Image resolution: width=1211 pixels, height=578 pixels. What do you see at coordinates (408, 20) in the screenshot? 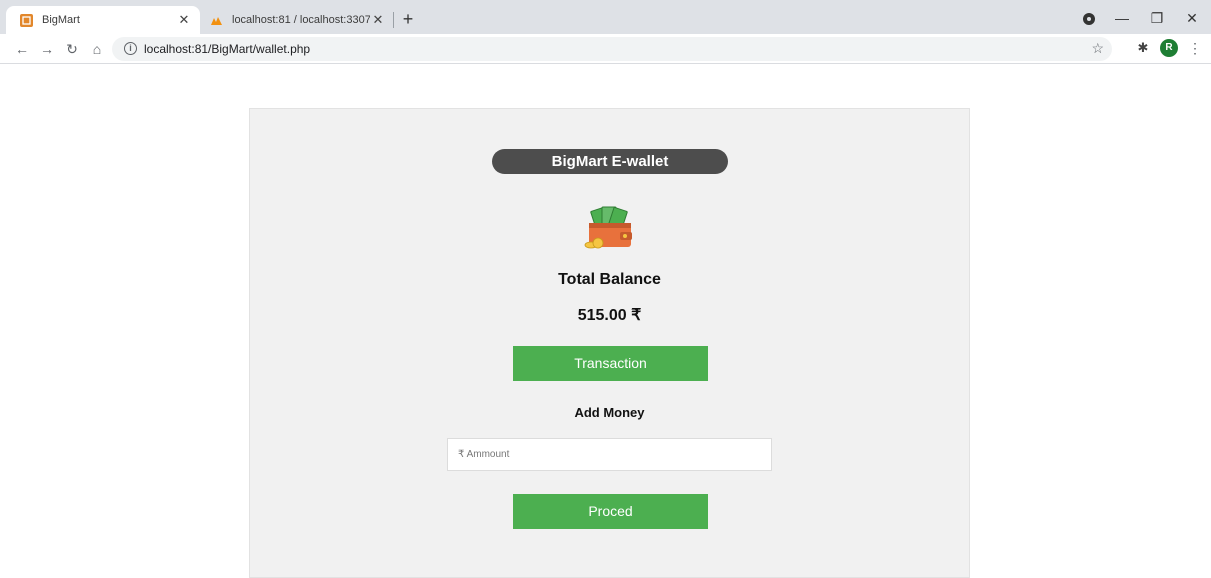
I see `new-tab-button: +` at bounding box center [408, 20].